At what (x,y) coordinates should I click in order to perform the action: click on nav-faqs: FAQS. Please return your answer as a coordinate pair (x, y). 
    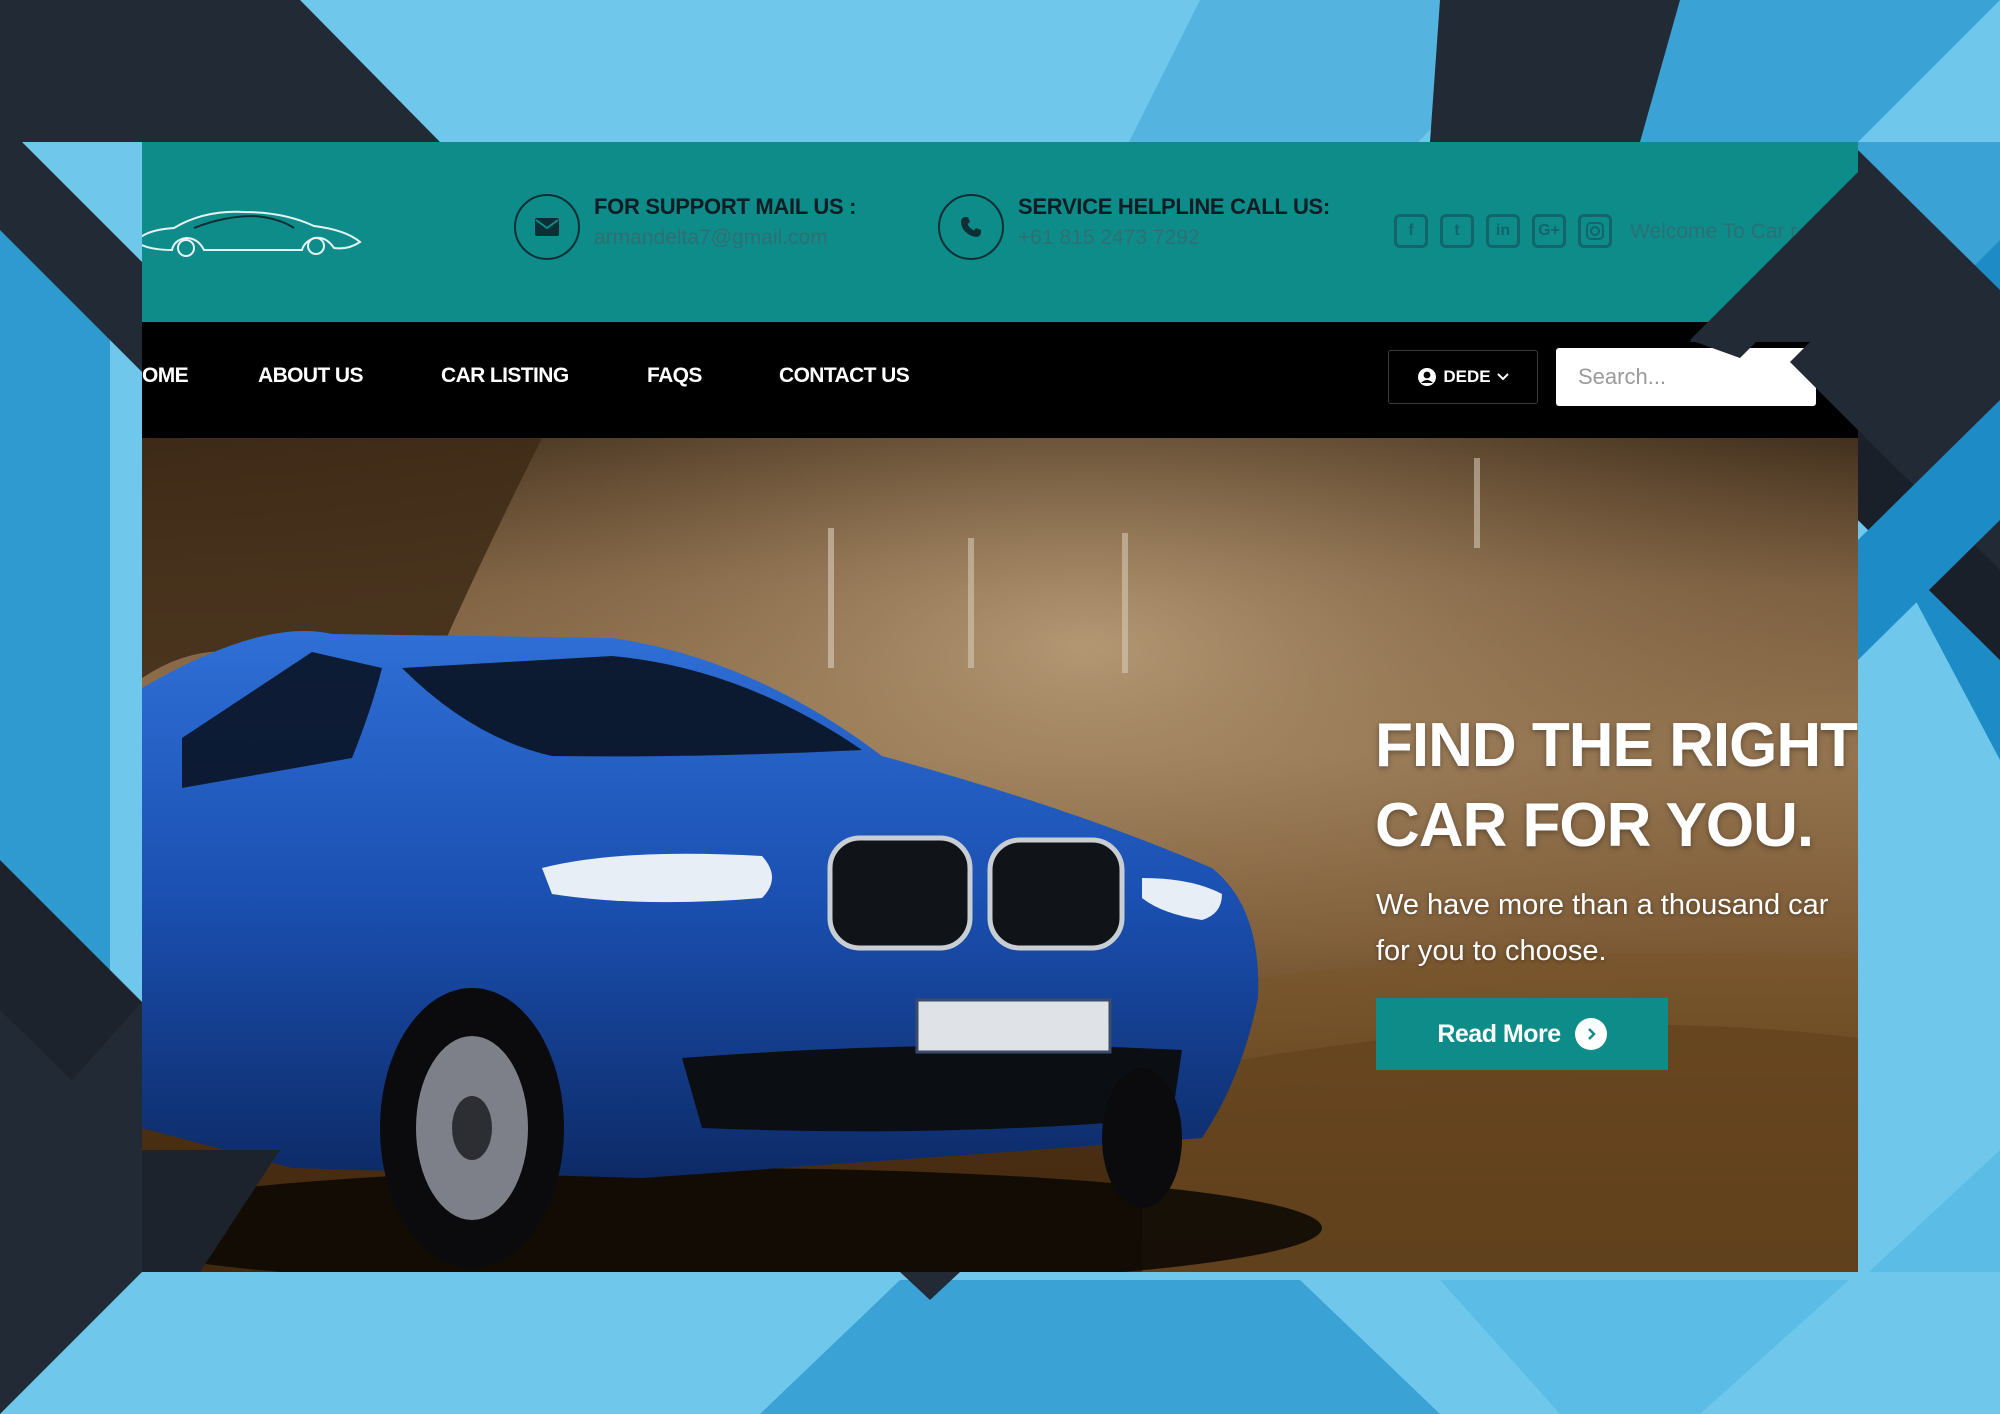
    Looking at the image, I should click on (674, 376).